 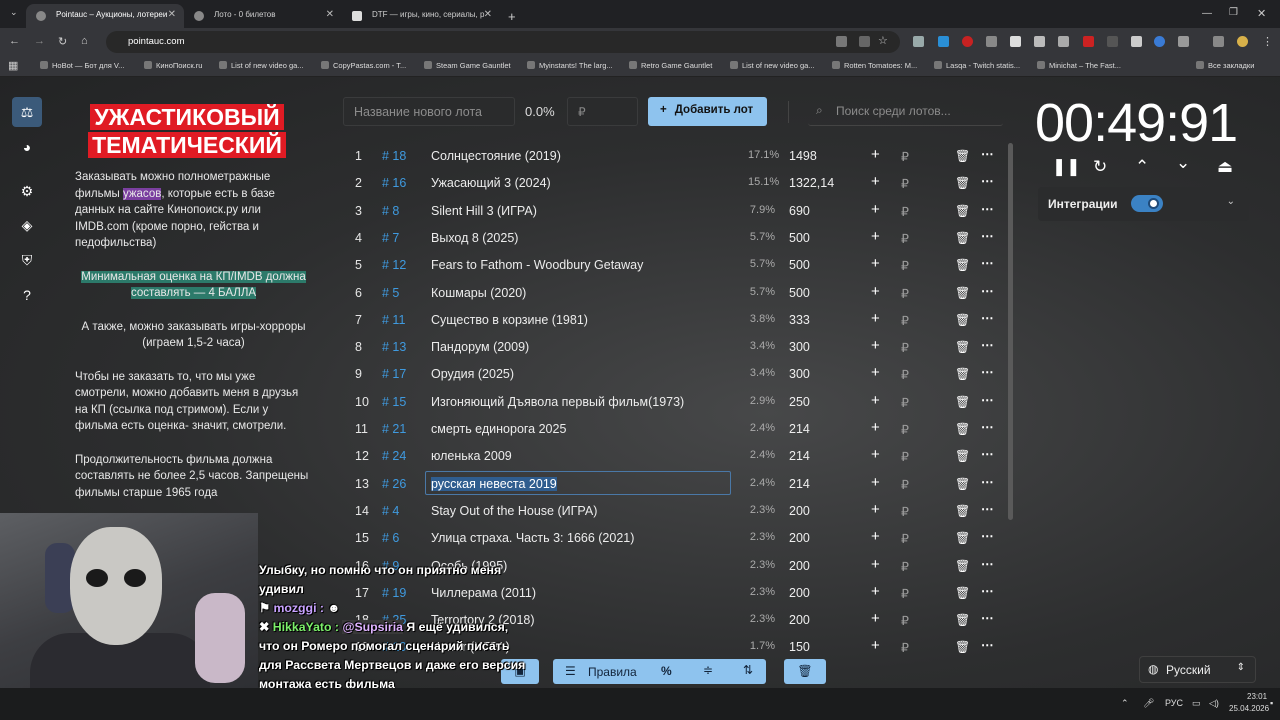 What do you see at coordinates (27, 191) in the screenshot?
I see `settings-gear-icon: ⚙` at bounding box center [27, 191].